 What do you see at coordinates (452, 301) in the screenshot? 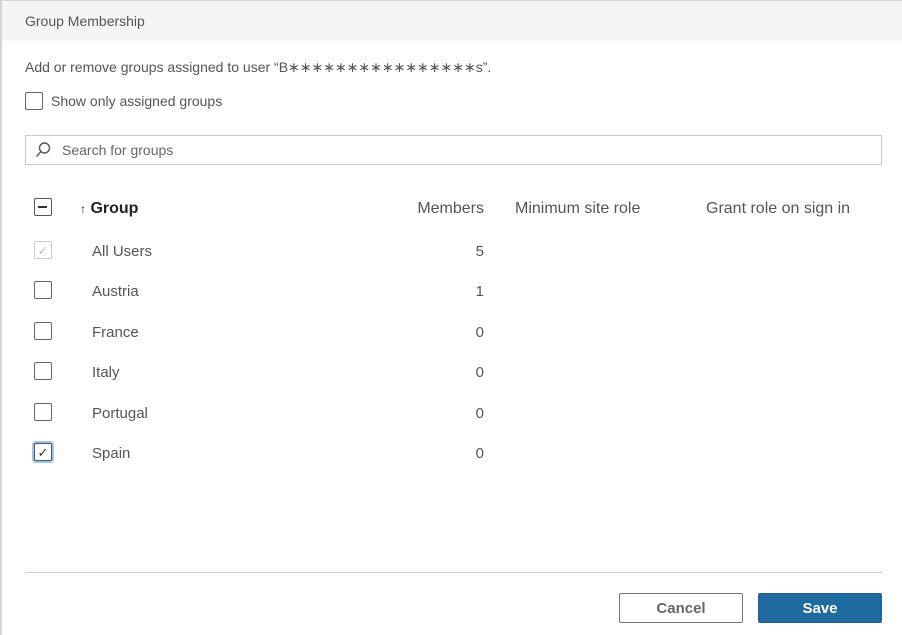
I see `table-row: Austria 1` at bounding box center [452, 301].